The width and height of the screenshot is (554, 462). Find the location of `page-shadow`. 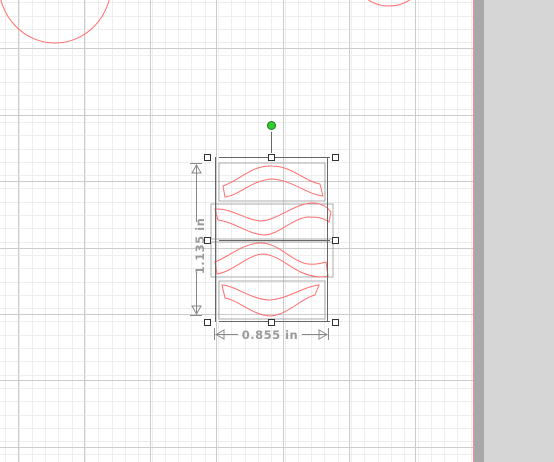

page-shadow is located at coordinates (479, 231).